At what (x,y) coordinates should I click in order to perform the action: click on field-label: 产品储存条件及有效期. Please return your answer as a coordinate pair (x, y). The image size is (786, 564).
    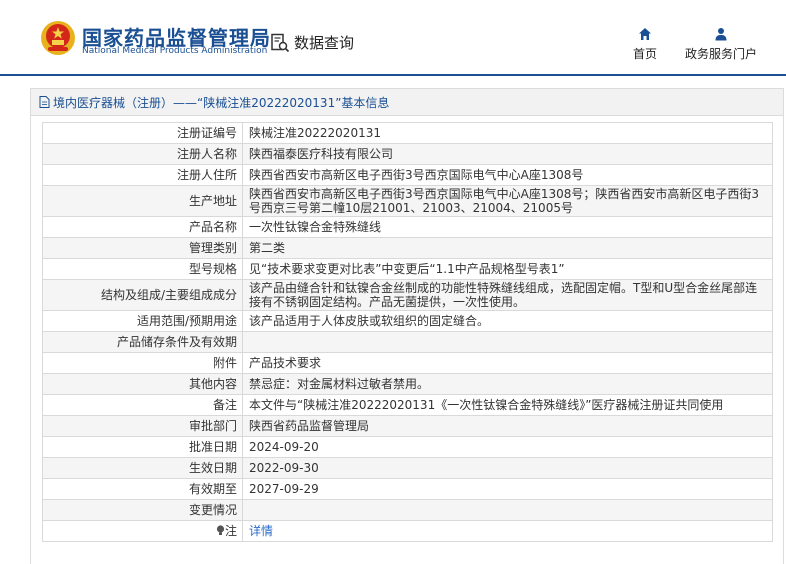
    Looking at the image, I should click on (142, 342).